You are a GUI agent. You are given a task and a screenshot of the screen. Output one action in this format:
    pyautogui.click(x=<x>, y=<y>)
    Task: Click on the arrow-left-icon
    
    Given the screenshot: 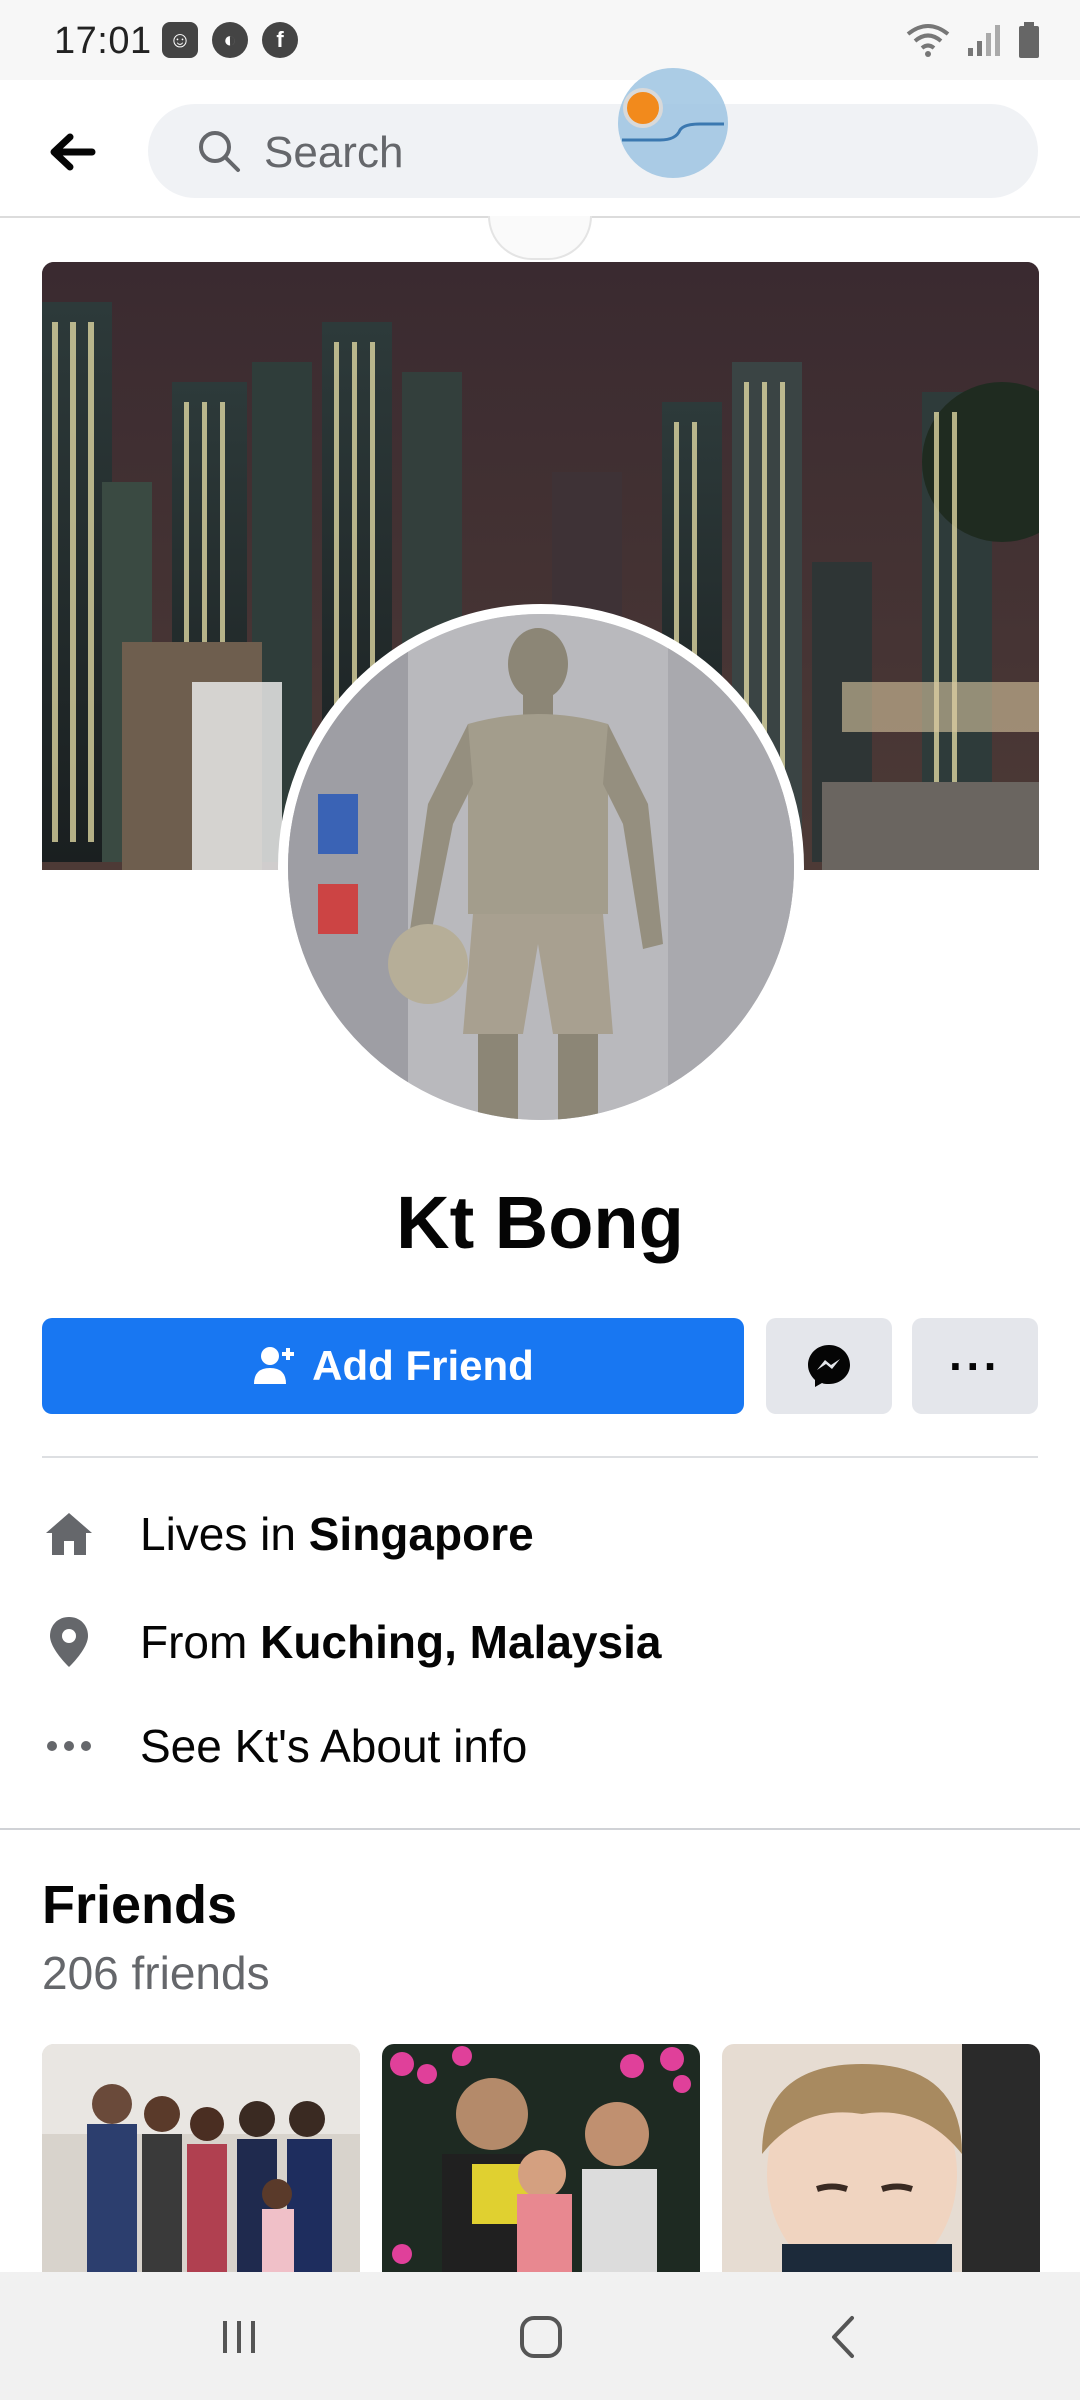 What is the action you would take?
    pyautogui.click(x=73, y=152)
    